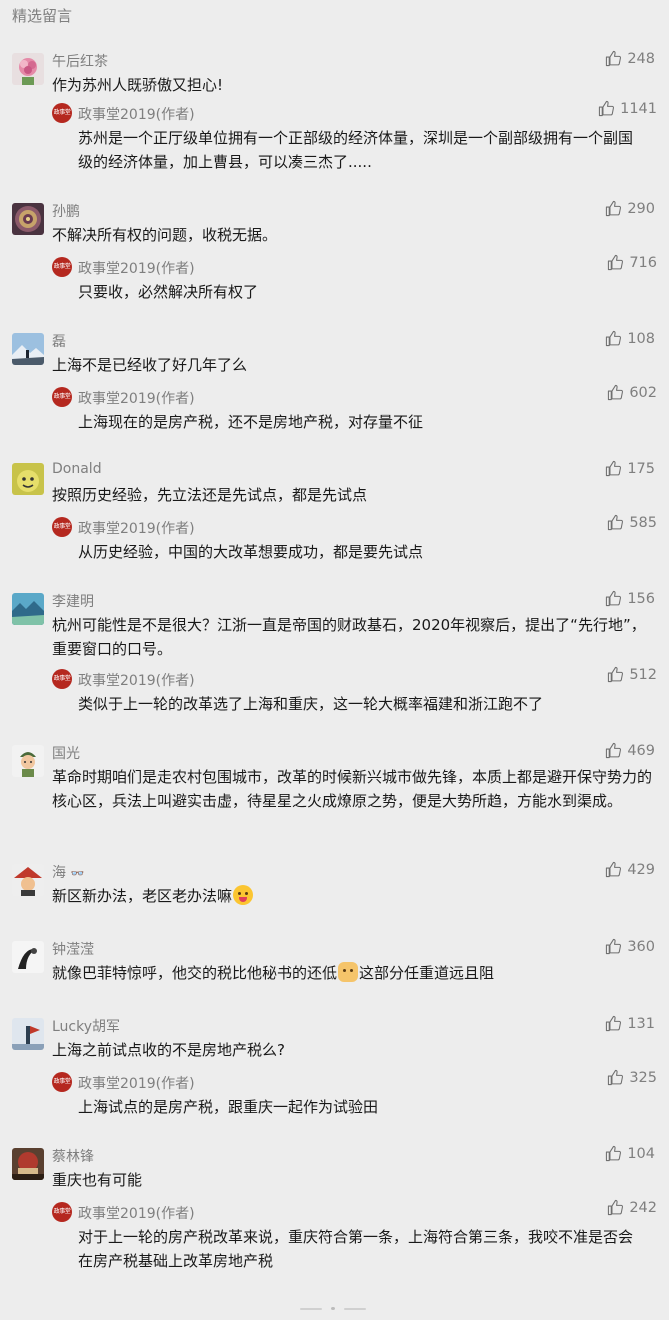 The height and width of the screenshot is (1320, 669). What do you see at coordinates (273, 972) in the screenshot?
I see `comment-text: 就像巴菲特惊呼，他交的税比他秘书的还低 这部分任重道远且阻` at bounding box center [273, 972].